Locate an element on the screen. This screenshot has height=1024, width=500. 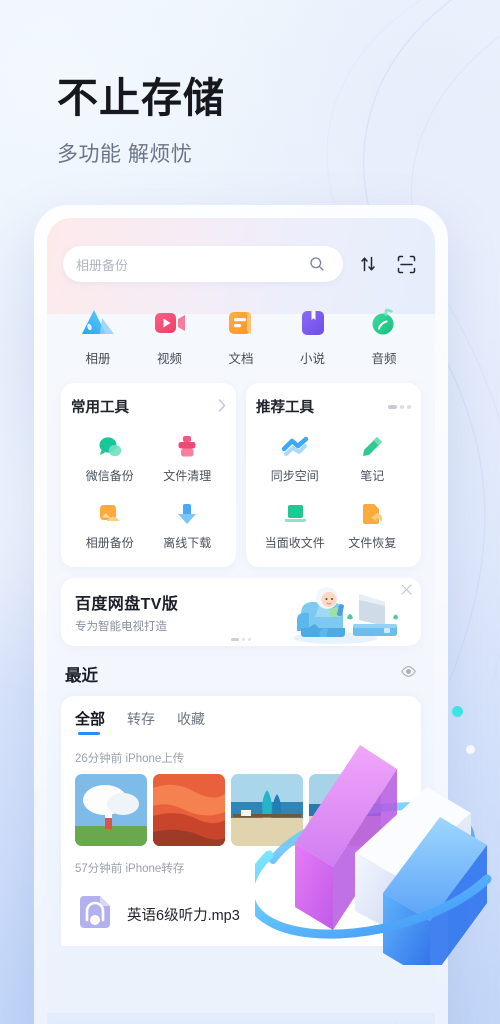
decor-dot-cyan is located at coordinates (457, 711).